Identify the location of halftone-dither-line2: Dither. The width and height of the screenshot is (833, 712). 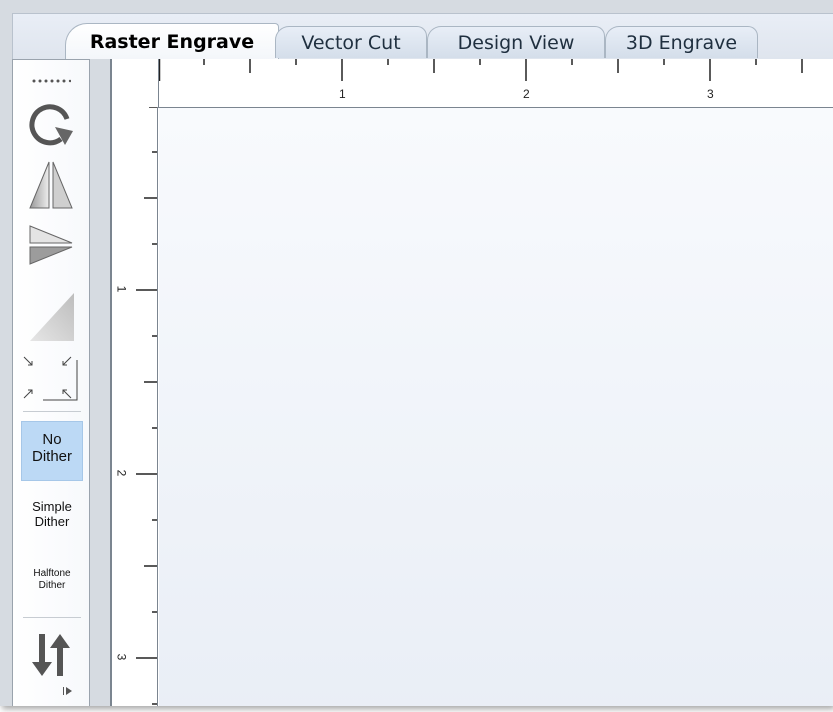
(52, 585).